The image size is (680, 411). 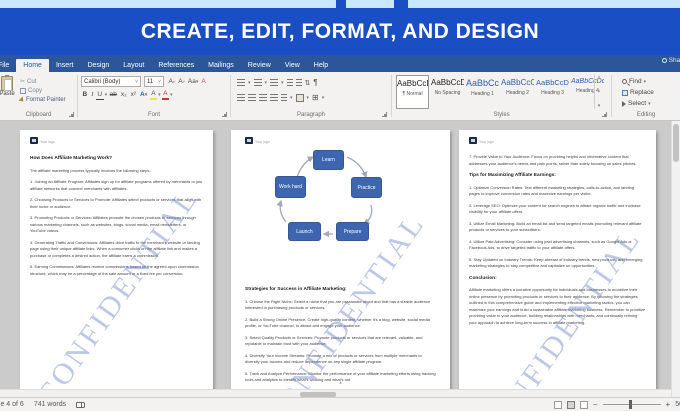 I want to click on style-no-spacing: AaBbCcDc No Spacing, so click(x=447, y=92).